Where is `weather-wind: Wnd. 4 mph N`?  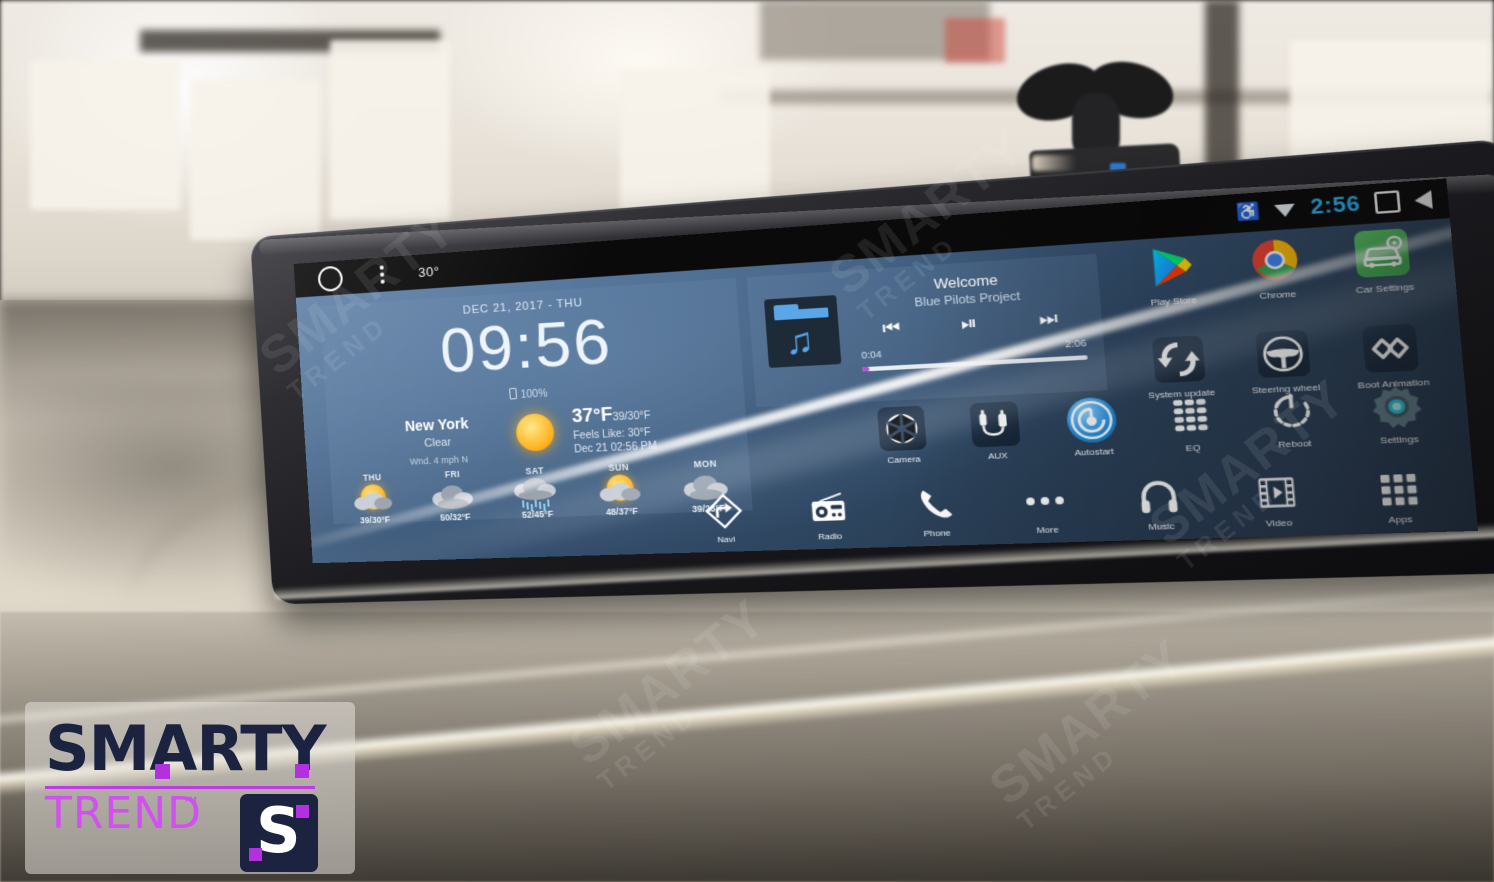
weather-wind: Wnd. 4 mph N is located at coordinates (439, 460).